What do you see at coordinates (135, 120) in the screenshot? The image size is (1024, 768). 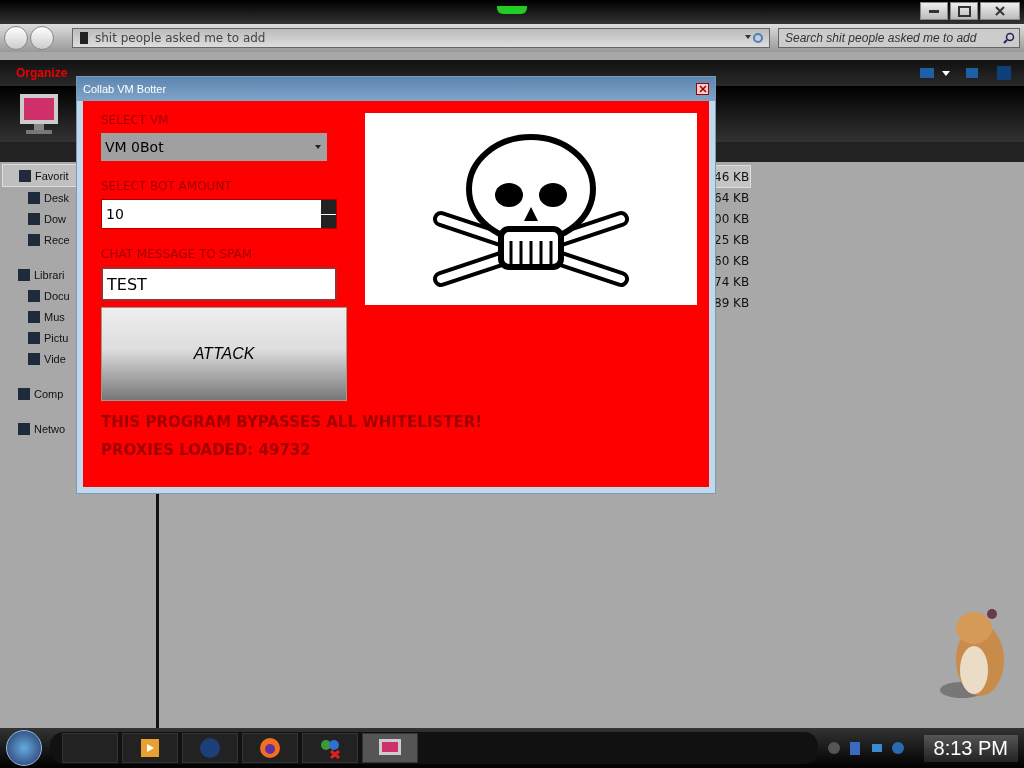 I see `field-label: SELECT VM` at bounding box center [135, 120].